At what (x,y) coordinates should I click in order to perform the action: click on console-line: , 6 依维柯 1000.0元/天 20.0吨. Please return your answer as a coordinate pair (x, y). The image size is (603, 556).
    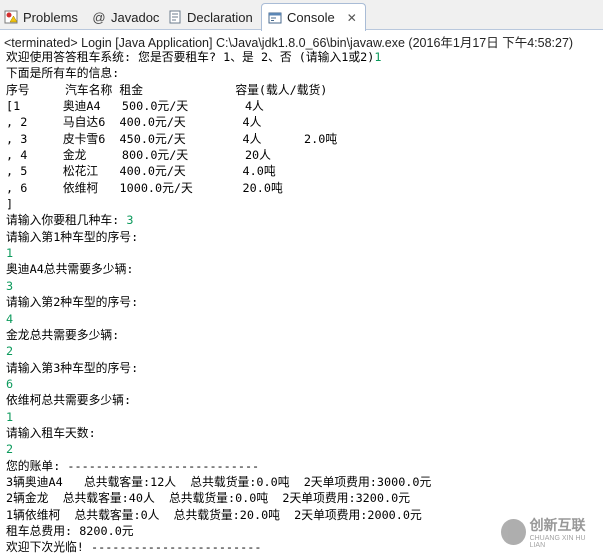
    Looking at the image, I should click on (144, 187).